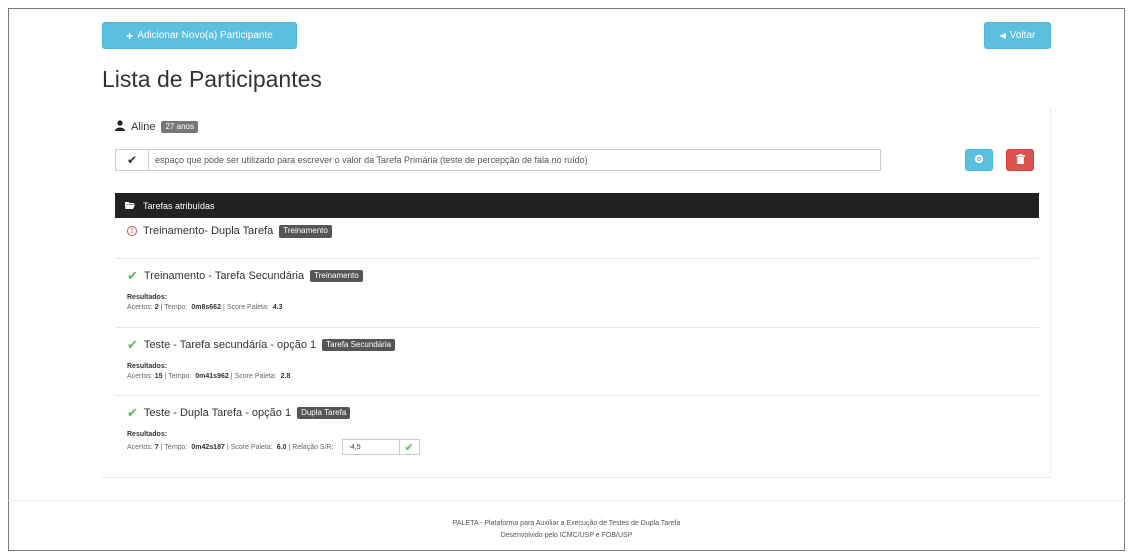 The height and width of the screenshot is (552, 1131). I want to click on task-title: Treinamento - Tarefa Secundária, so click(224, 276).